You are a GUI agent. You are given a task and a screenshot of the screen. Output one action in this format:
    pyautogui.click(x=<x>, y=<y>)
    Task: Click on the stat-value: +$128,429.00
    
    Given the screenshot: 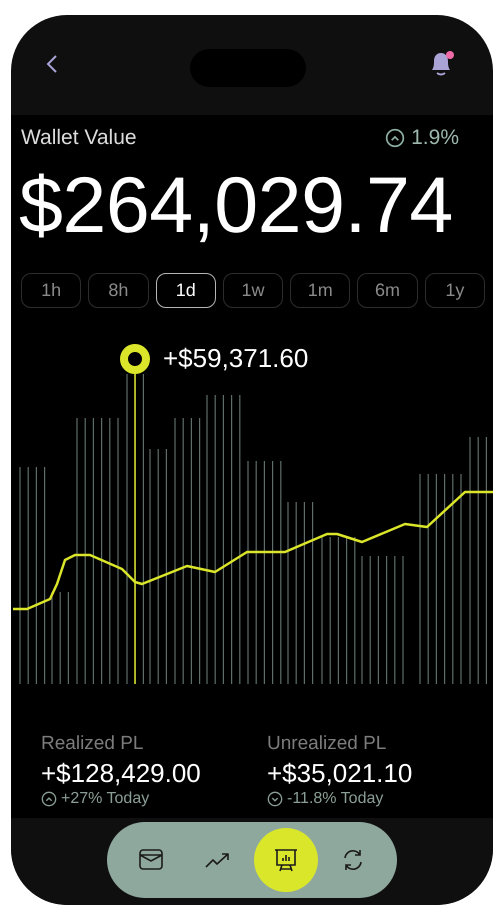 What is the action you would take?
    pyautogui.click(x=121, y=773)
    